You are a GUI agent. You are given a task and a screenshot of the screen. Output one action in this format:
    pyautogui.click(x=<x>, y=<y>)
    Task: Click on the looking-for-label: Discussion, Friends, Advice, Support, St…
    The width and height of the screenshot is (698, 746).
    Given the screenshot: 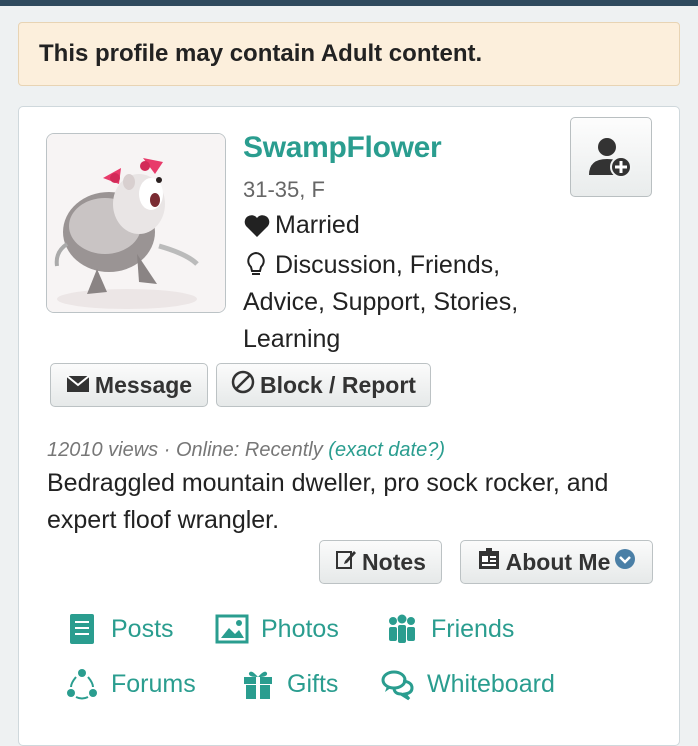 What is the action you would take?
    pyautogui.click(x=381, y=302)
    